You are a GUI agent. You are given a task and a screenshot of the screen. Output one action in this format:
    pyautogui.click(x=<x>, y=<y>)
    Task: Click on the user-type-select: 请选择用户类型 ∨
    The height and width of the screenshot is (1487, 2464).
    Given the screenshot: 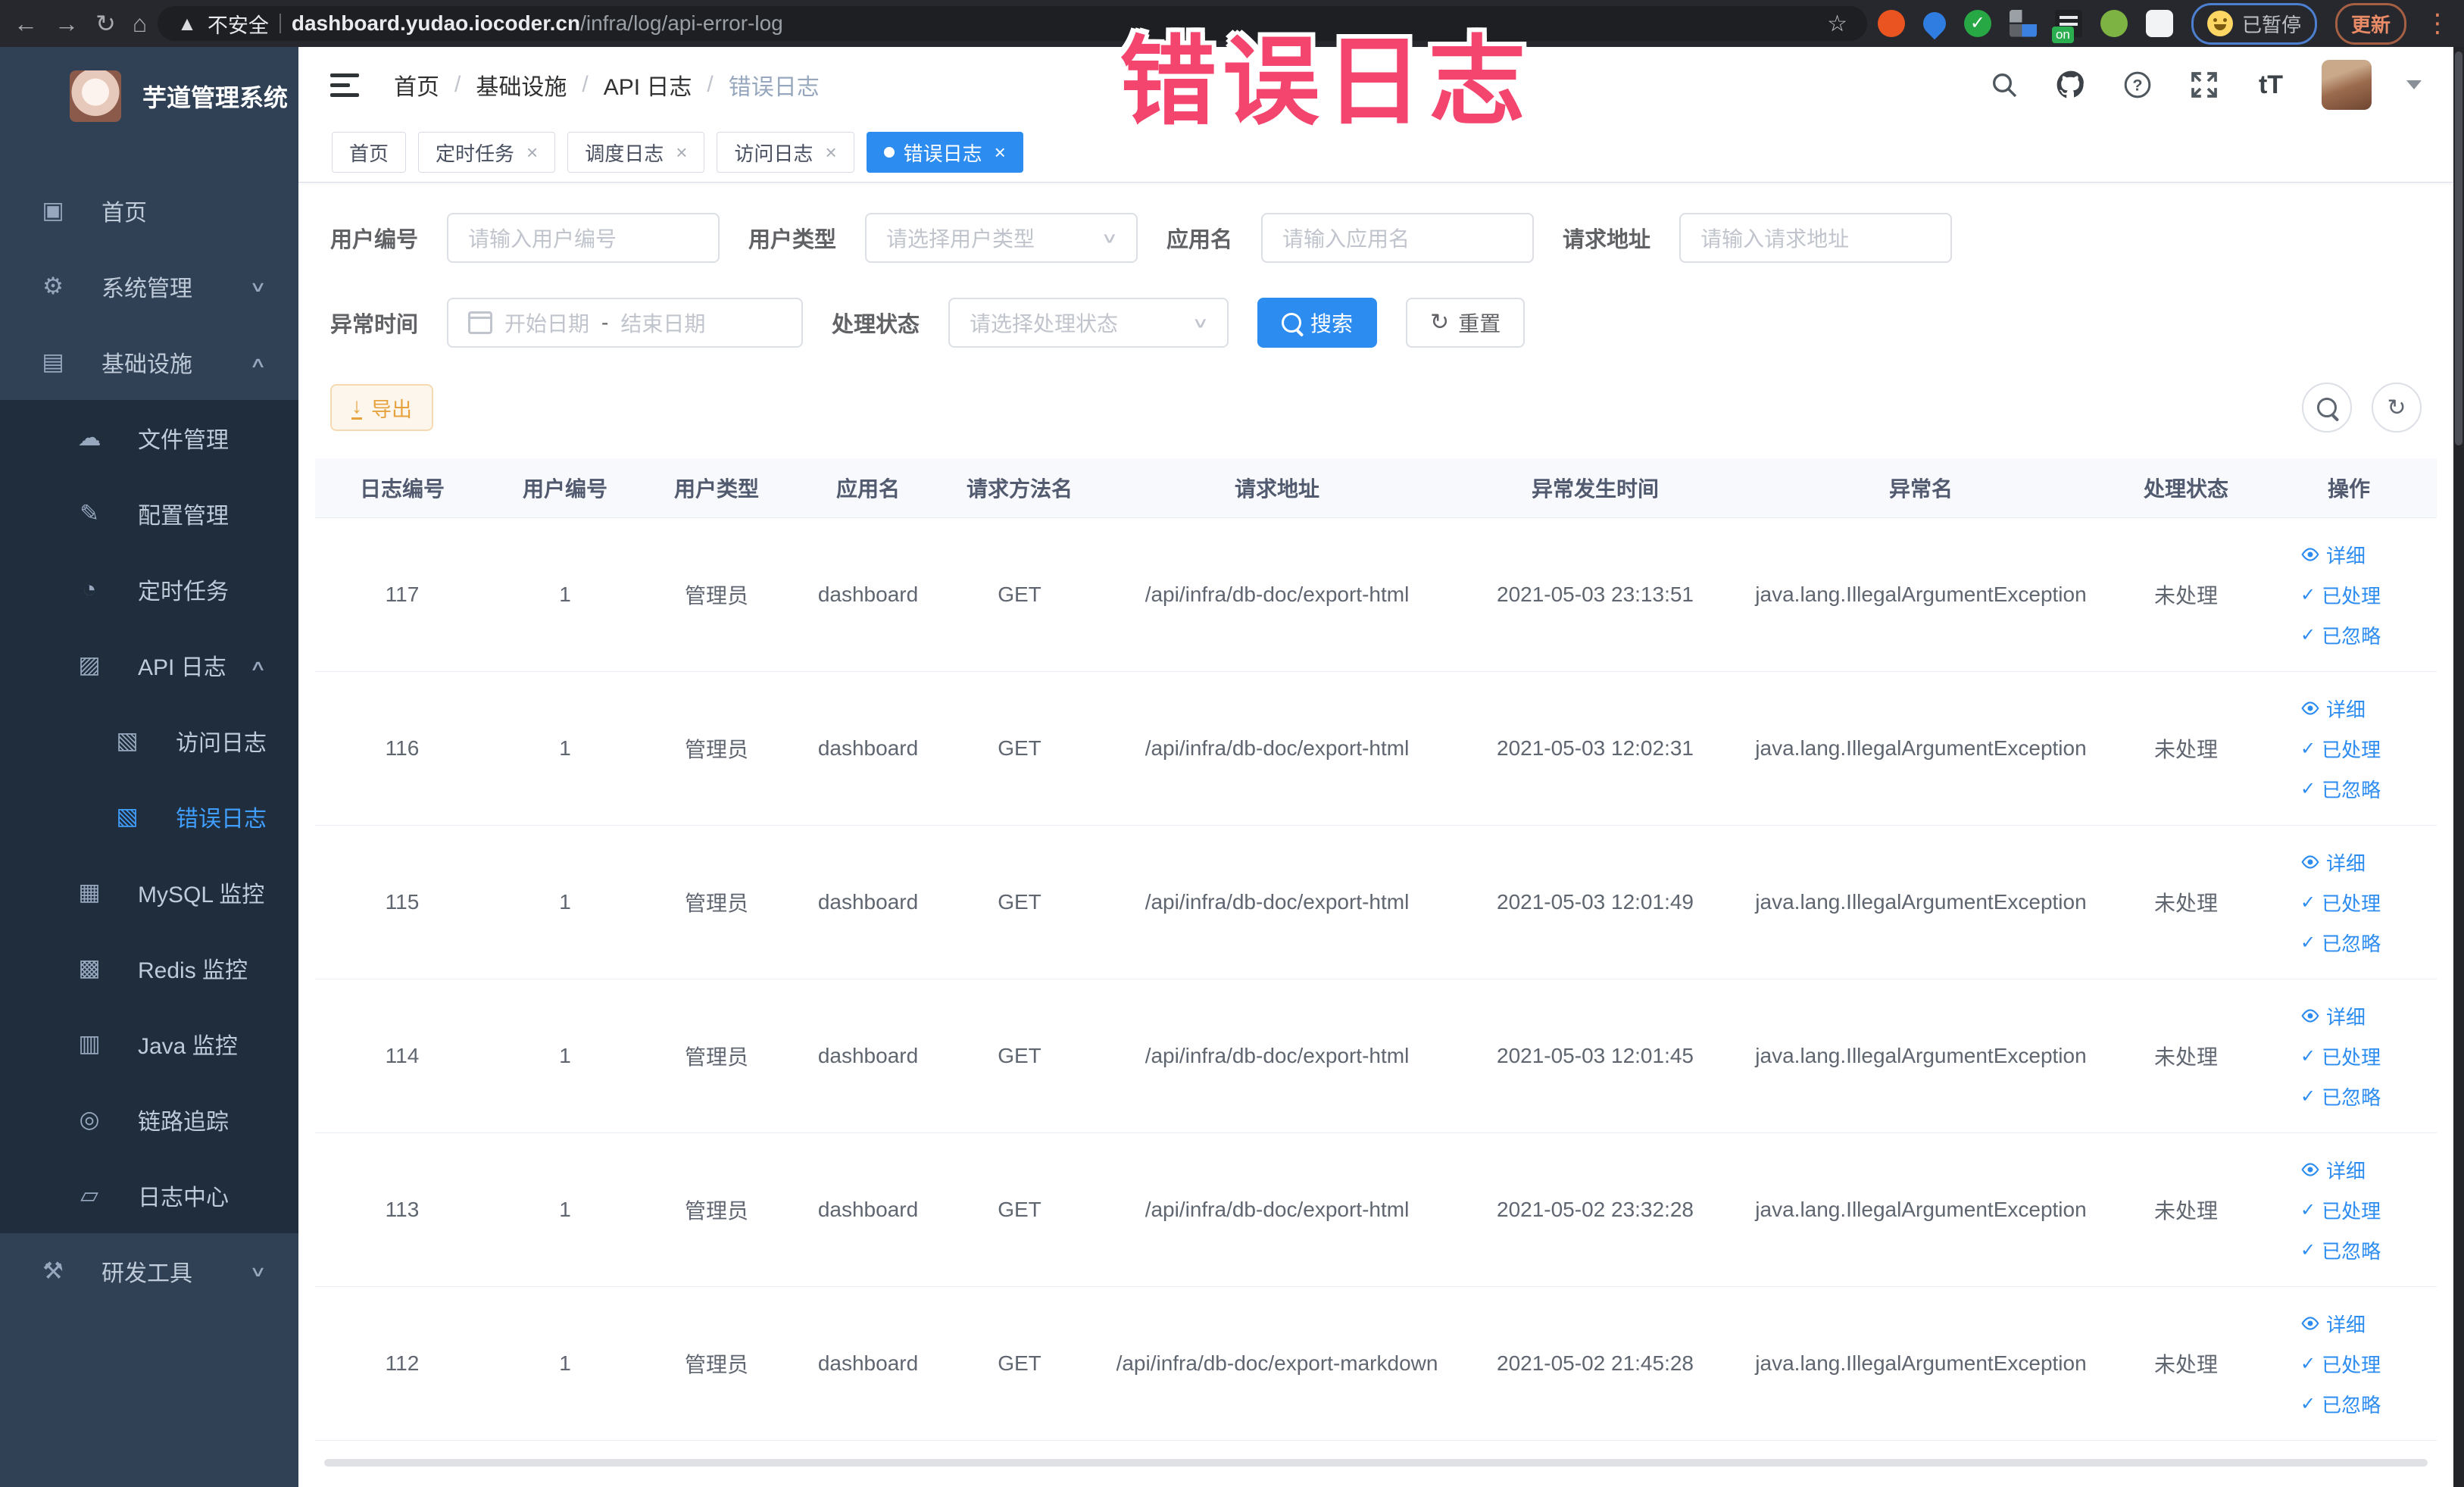 What is the action you would take?
    pyautogui.click(x=1001, y=238)
    